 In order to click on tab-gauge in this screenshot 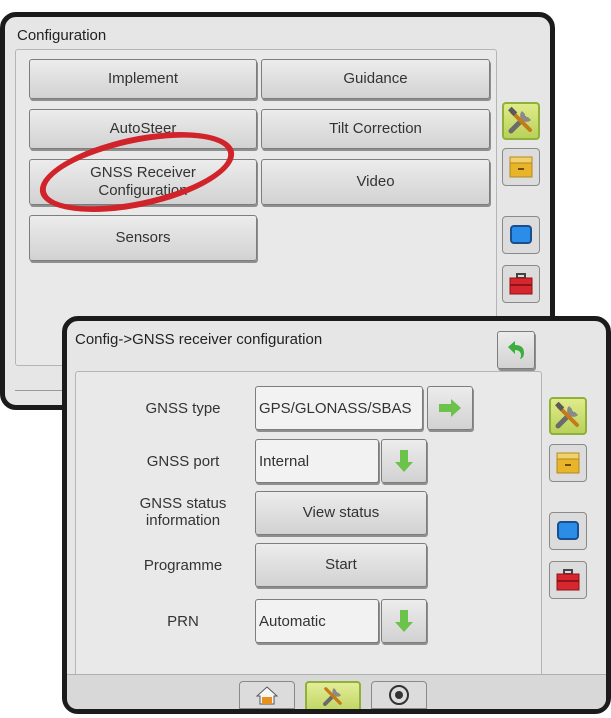, I will do `click(399, 695)`.